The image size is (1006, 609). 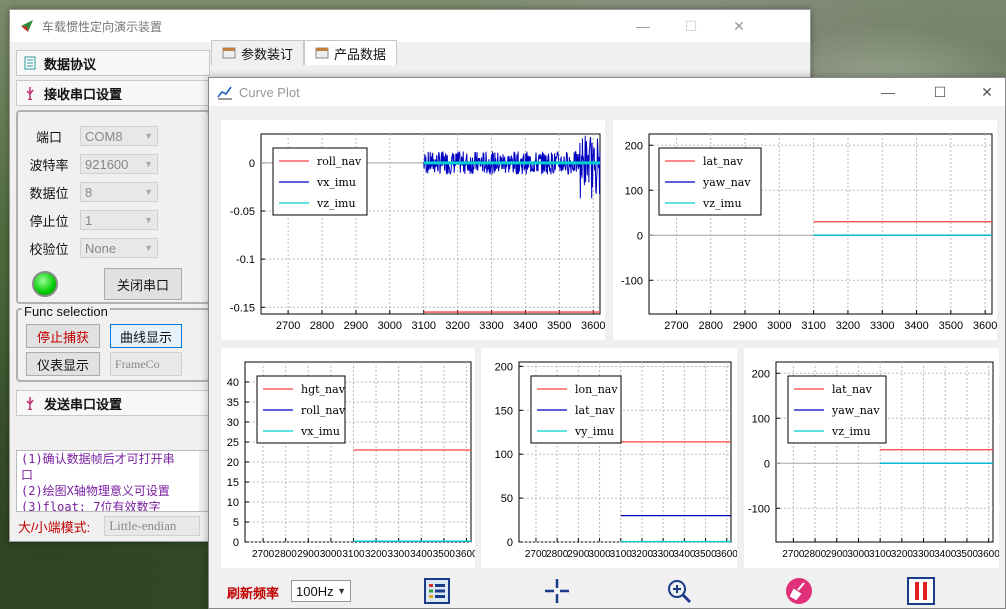 What do you see at coordinates (679, 591) in the screenshot?
I see `zoom-in-icon` at bounding box center [679, 591].